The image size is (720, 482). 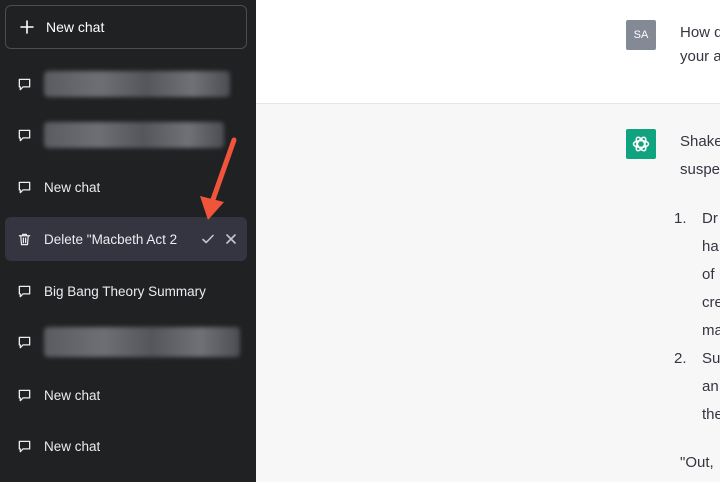 I want to click on list-line: Su, so click(x=711, y=358).